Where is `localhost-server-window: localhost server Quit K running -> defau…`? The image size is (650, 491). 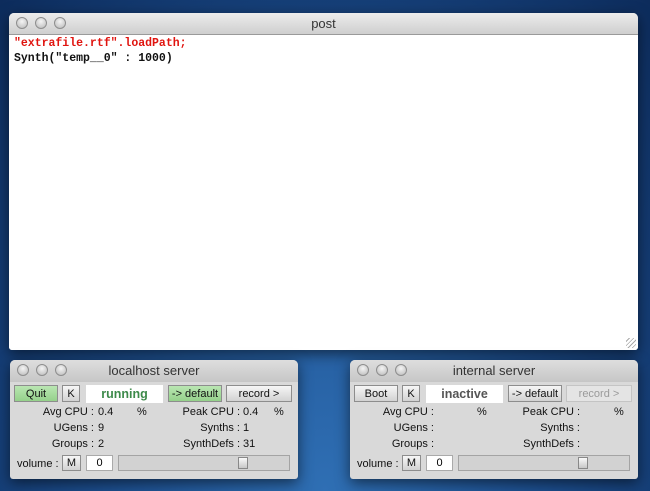 localhost-server-window: localhost server Quit K running -> defau… is located at coordinates (154, 419).